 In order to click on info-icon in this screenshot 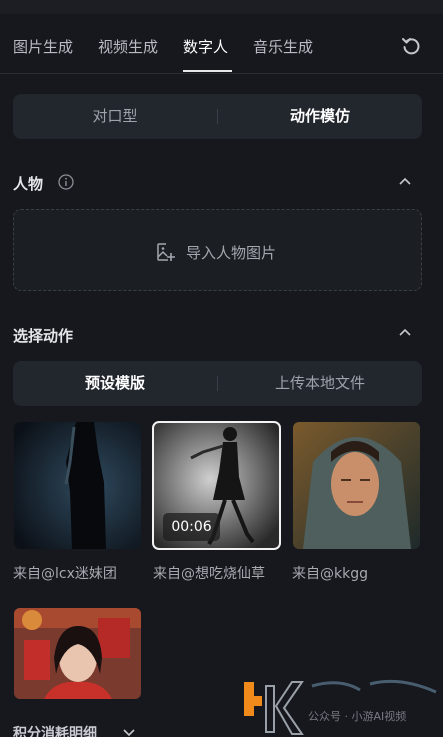, I will do `click(66, 182)`.